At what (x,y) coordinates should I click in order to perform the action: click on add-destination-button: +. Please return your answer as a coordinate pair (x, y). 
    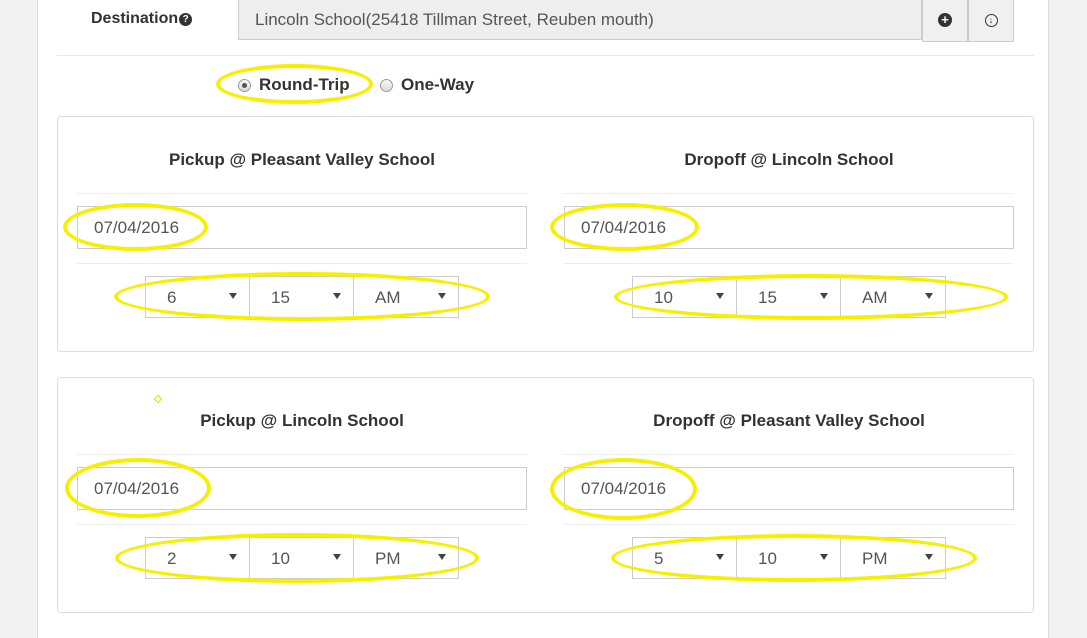
    Looking at the image, I should click on (945, 21).